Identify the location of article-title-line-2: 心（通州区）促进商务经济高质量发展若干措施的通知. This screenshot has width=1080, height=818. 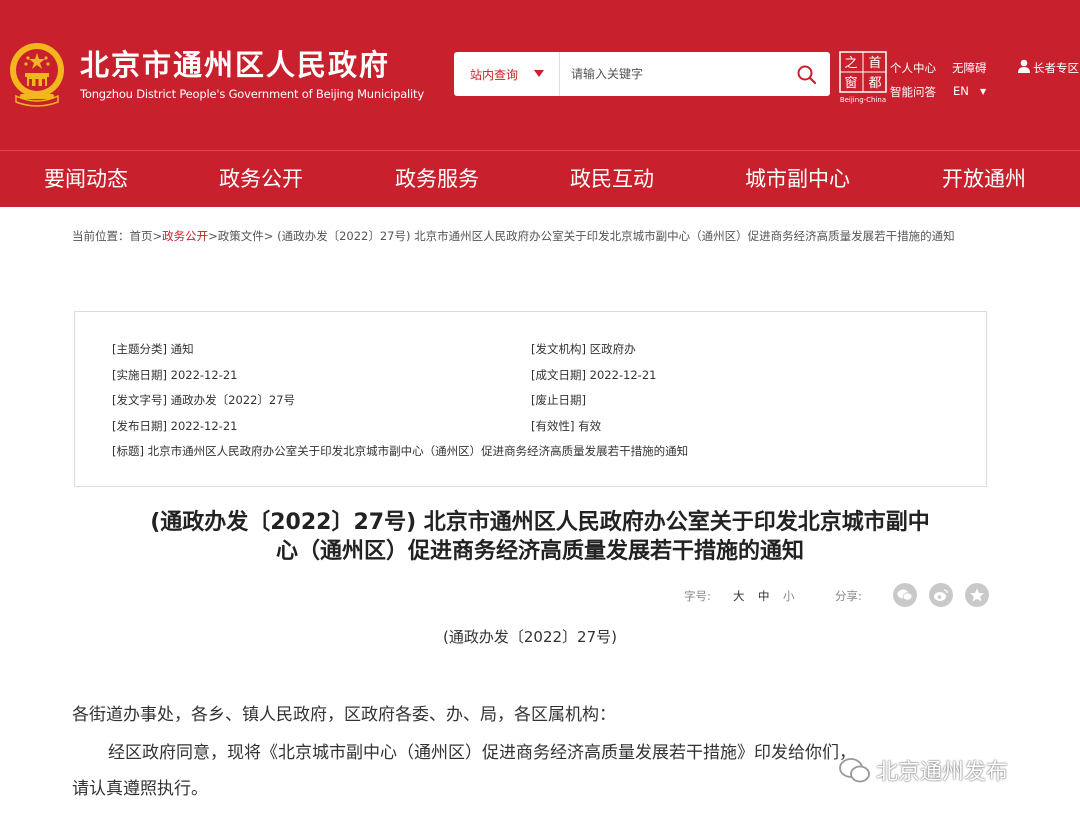
(539, 551).